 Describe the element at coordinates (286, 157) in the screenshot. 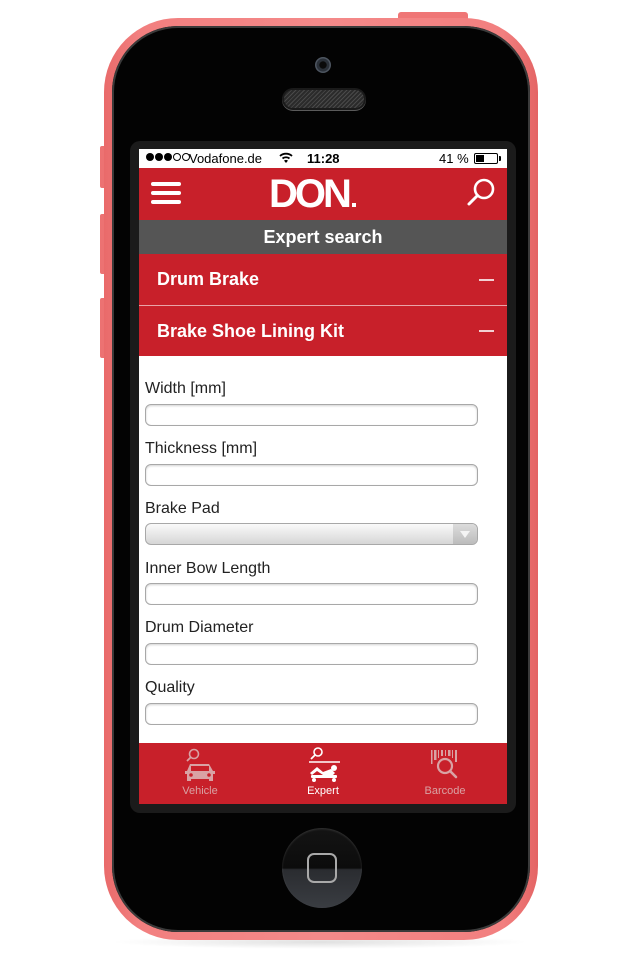

I see `wifi-icon` at that location.